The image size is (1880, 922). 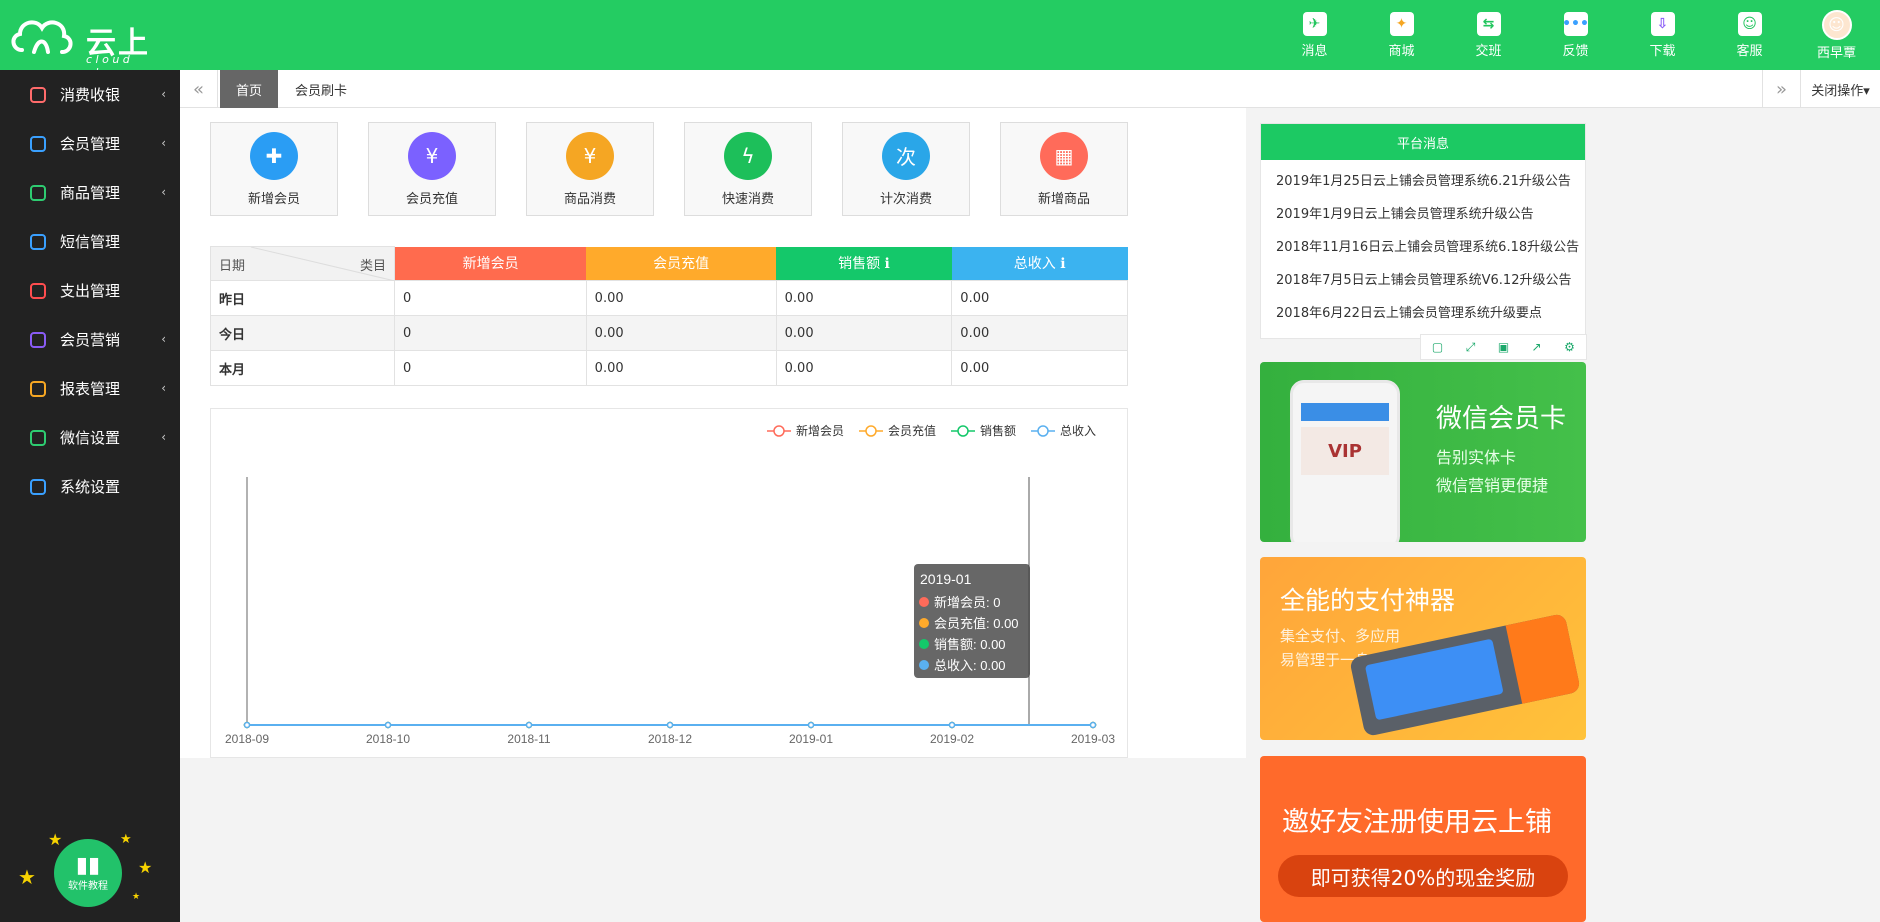 What do you see at coordinates (1840, 89) in the screenshot?
I see `close-operations-dropdown: 关闭操作▾` at bounding box center [1840, 89].